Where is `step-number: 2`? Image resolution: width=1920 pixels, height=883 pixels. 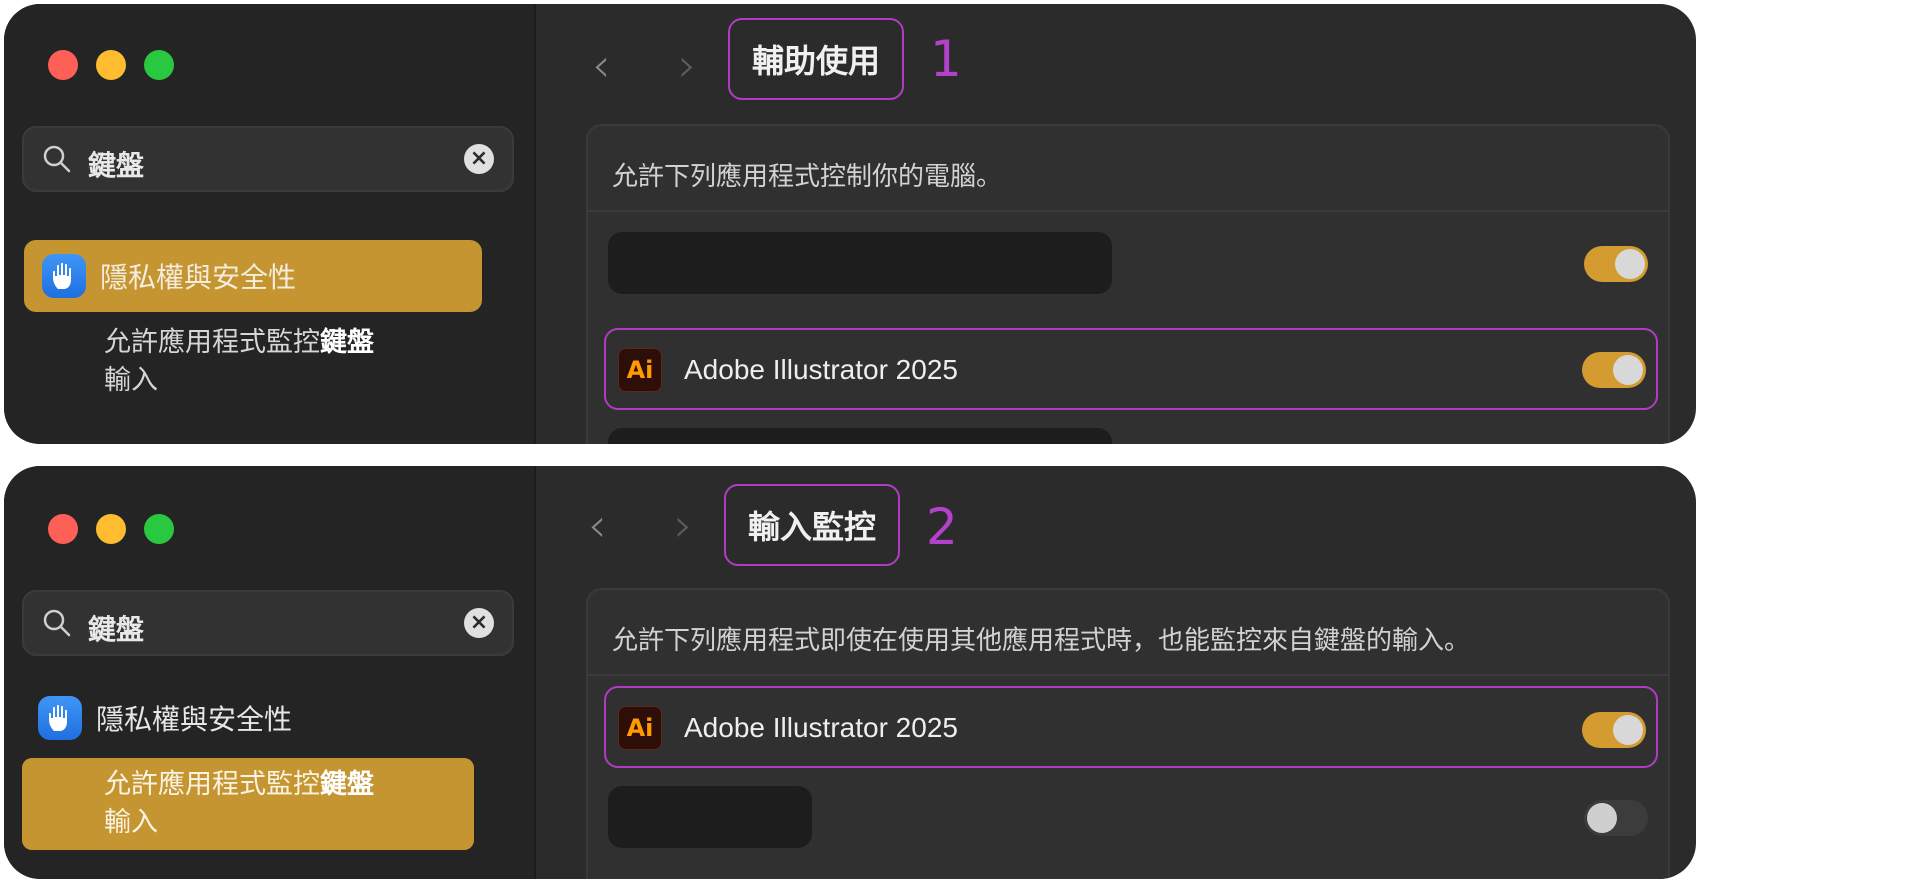
step-number: 2 is located at coordinates (942, 527).